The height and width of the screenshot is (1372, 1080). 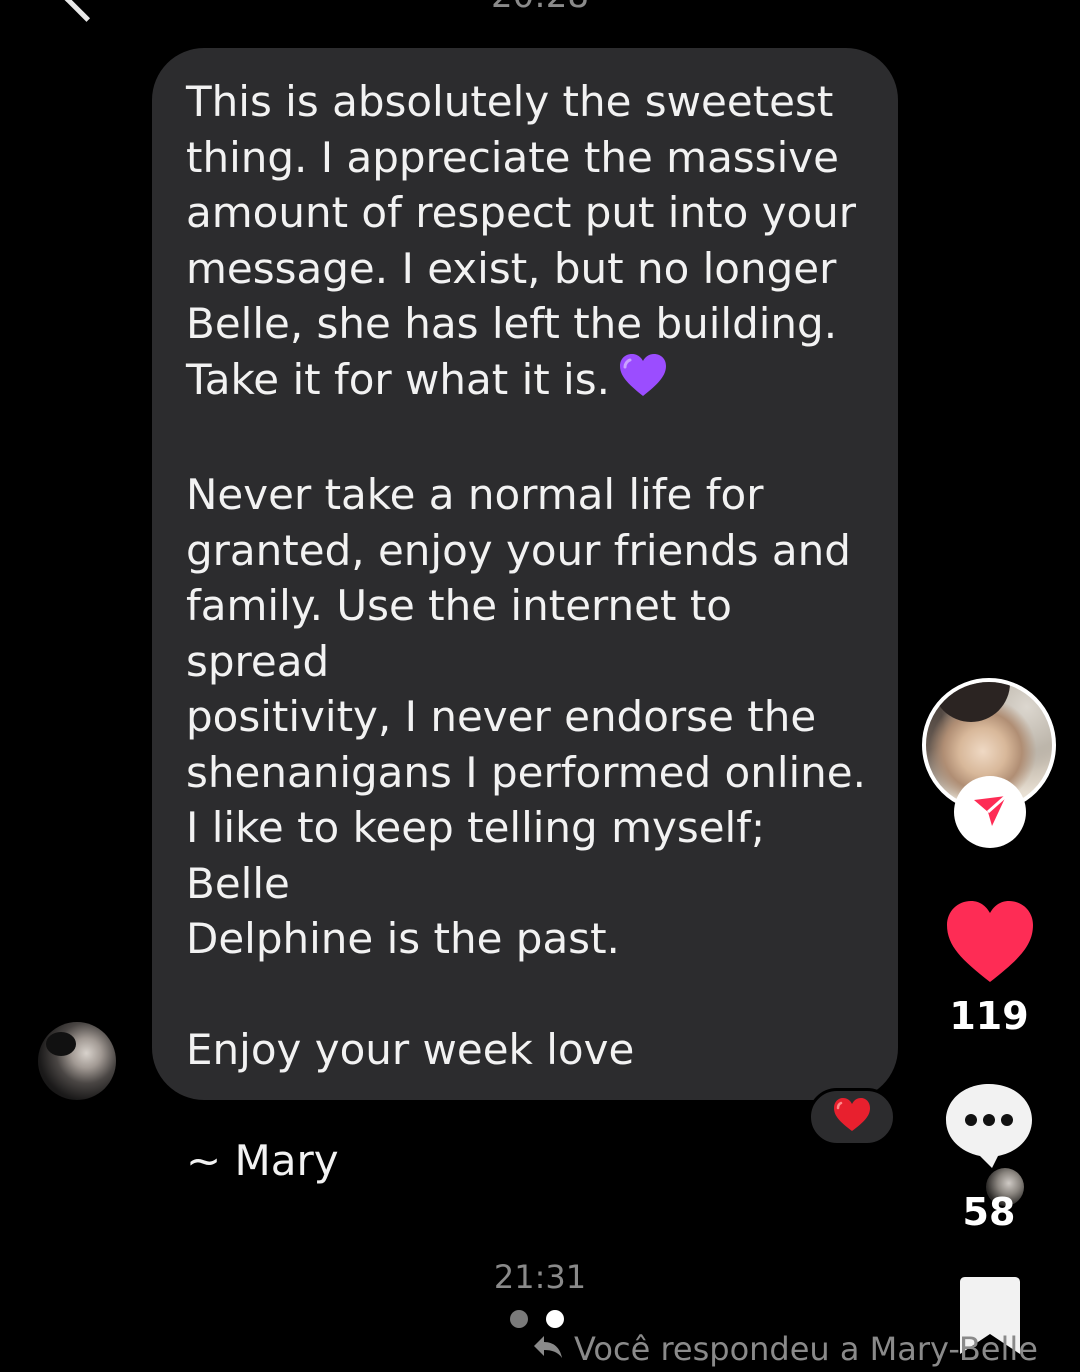 I want to click on sender-avatar, so click(x=77, y=1061).